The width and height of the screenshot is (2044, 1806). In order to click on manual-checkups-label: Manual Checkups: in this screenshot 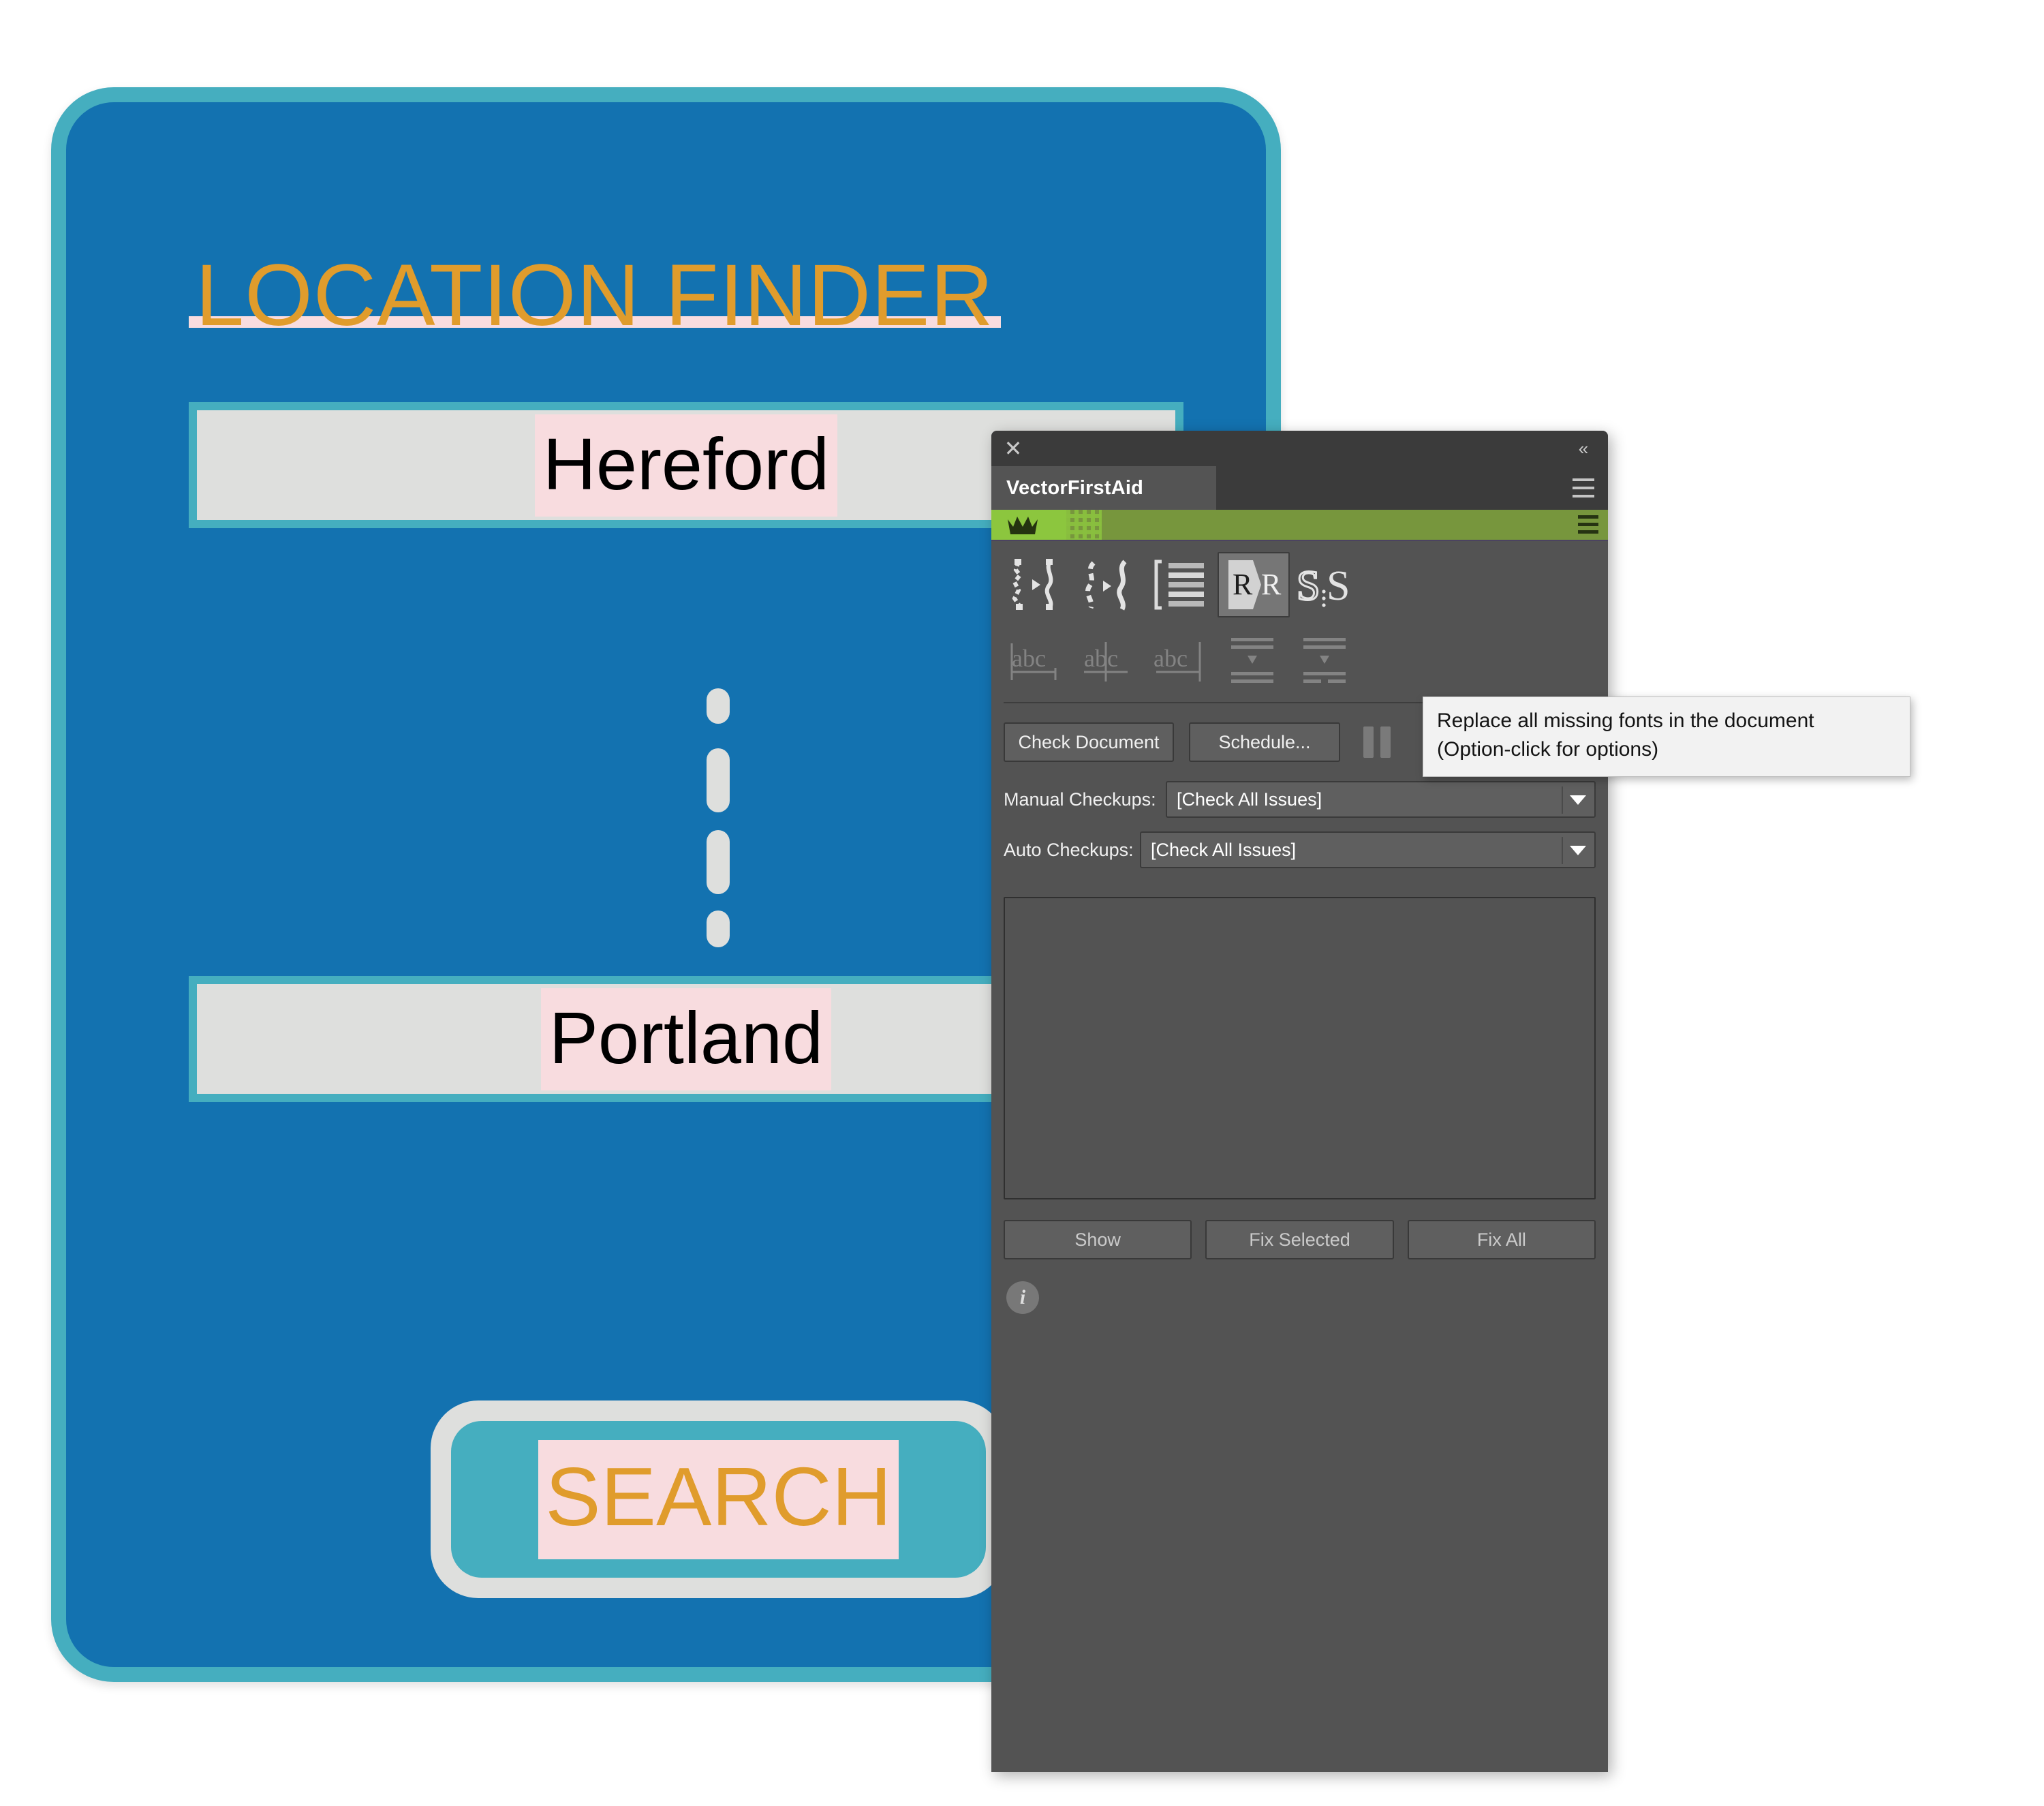, I will do `click(1080, 800)`.